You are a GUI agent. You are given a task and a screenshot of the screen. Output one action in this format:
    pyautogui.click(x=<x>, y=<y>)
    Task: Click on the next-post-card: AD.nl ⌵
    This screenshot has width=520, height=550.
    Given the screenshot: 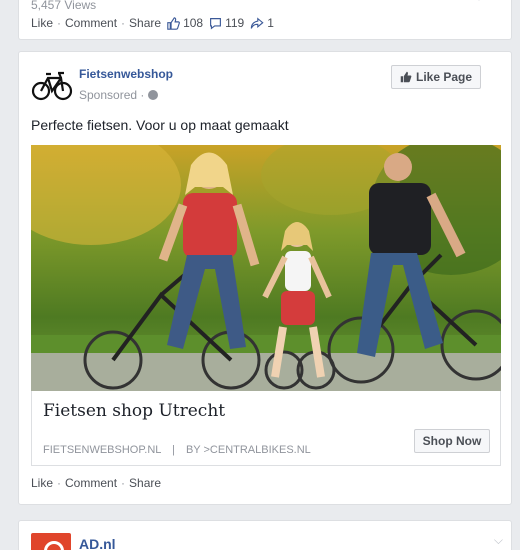 What is the action you would take?
    pyautogui.click(x=265, y=535)
    